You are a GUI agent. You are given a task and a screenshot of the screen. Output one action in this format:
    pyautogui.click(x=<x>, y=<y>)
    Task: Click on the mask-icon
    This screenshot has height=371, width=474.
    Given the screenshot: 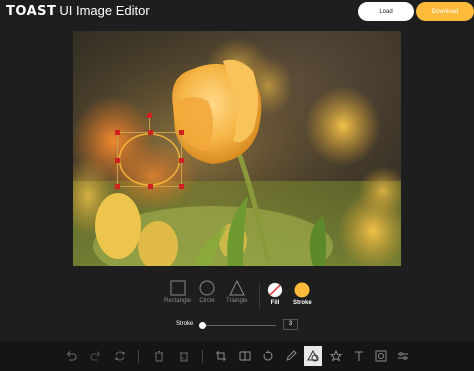 What is the action you would take?
    pyautogui.click(x=381, y=356)
    